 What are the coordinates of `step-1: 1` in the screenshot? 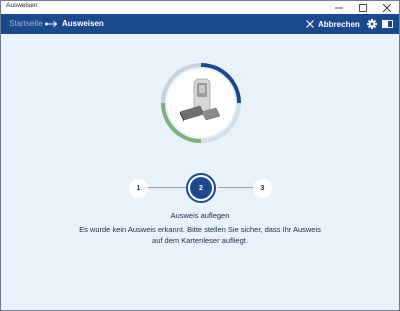 It's located at (138, 188).